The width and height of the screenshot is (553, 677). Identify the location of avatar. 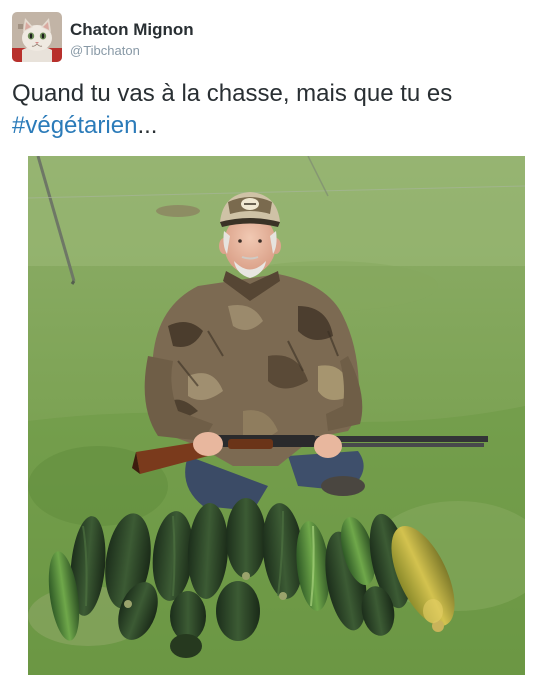
(37, 37).